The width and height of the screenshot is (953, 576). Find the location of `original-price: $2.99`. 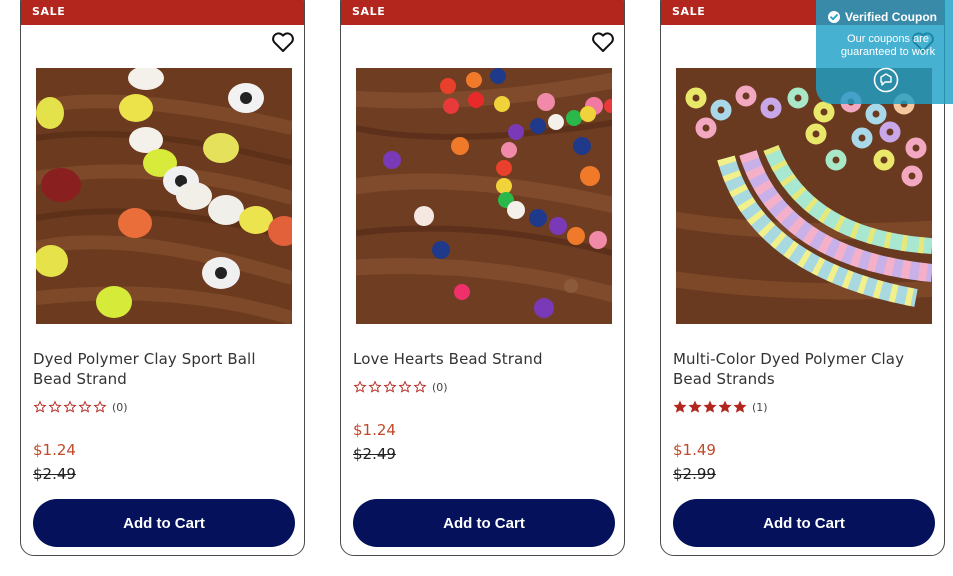

original-price: $2.99 is located at coordinates (694, 474).